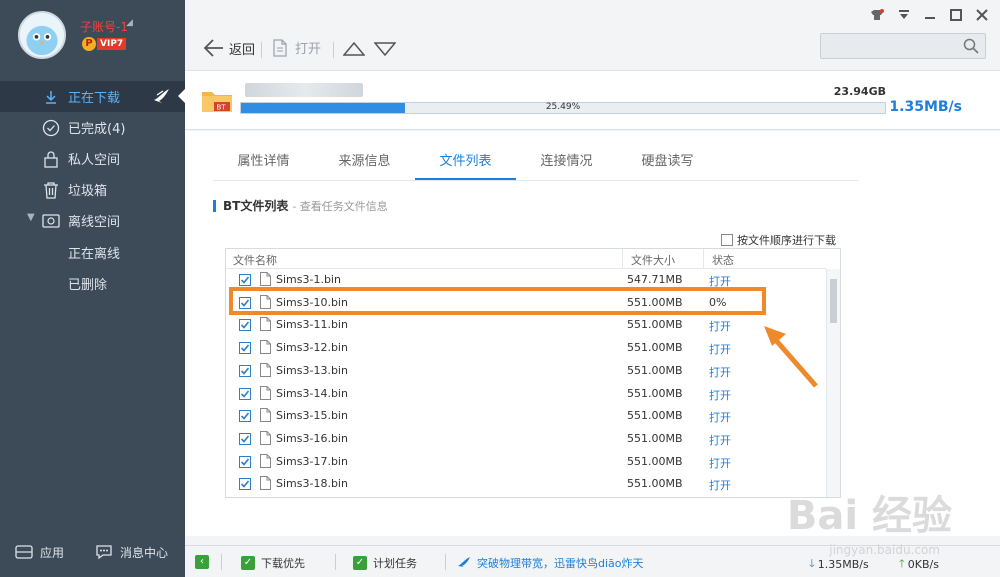  I want to click on scrollbar, so click(833, 383).